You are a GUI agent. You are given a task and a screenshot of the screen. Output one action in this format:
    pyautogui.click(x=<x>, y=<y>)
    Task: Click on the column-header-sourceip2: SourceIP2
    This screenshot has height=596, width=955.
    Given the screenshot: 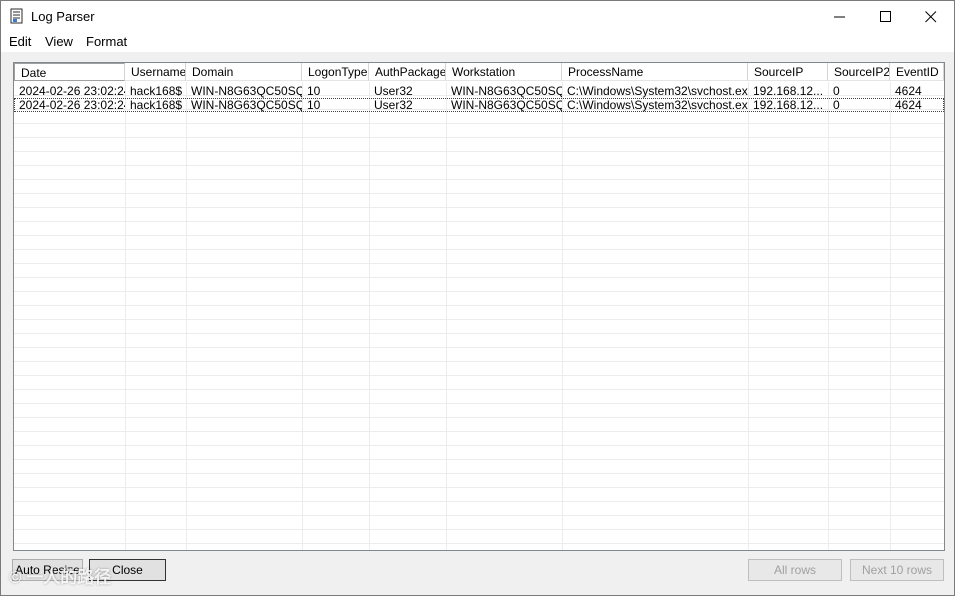 What is the action you would take?
    pyautogui.click(x=859, y=72)
    